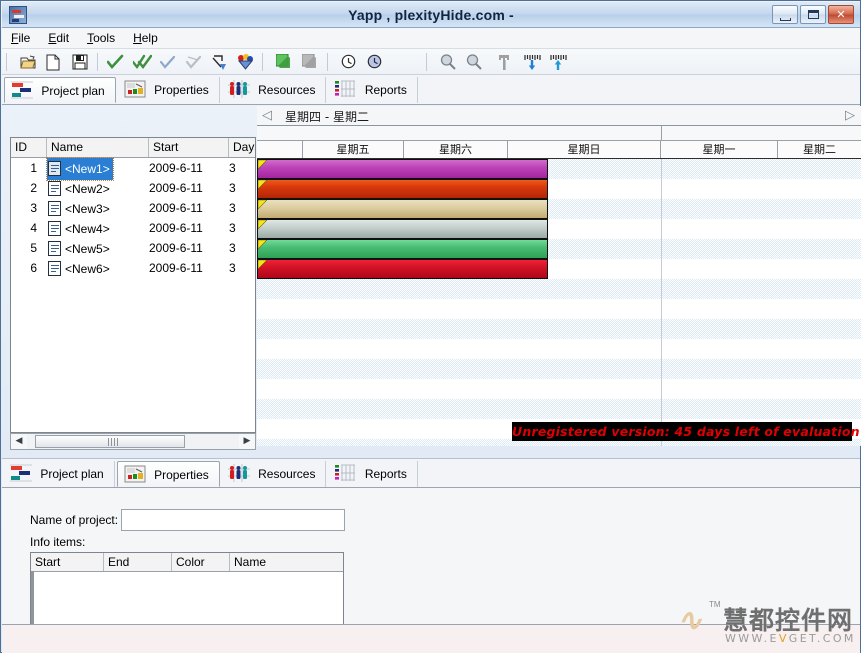 The height and width of the screenshot is (653, 861). What do you see at coordinates (54, 62) in the screenshot?
I see `new-document-icon` at bounding box center [54, 62].